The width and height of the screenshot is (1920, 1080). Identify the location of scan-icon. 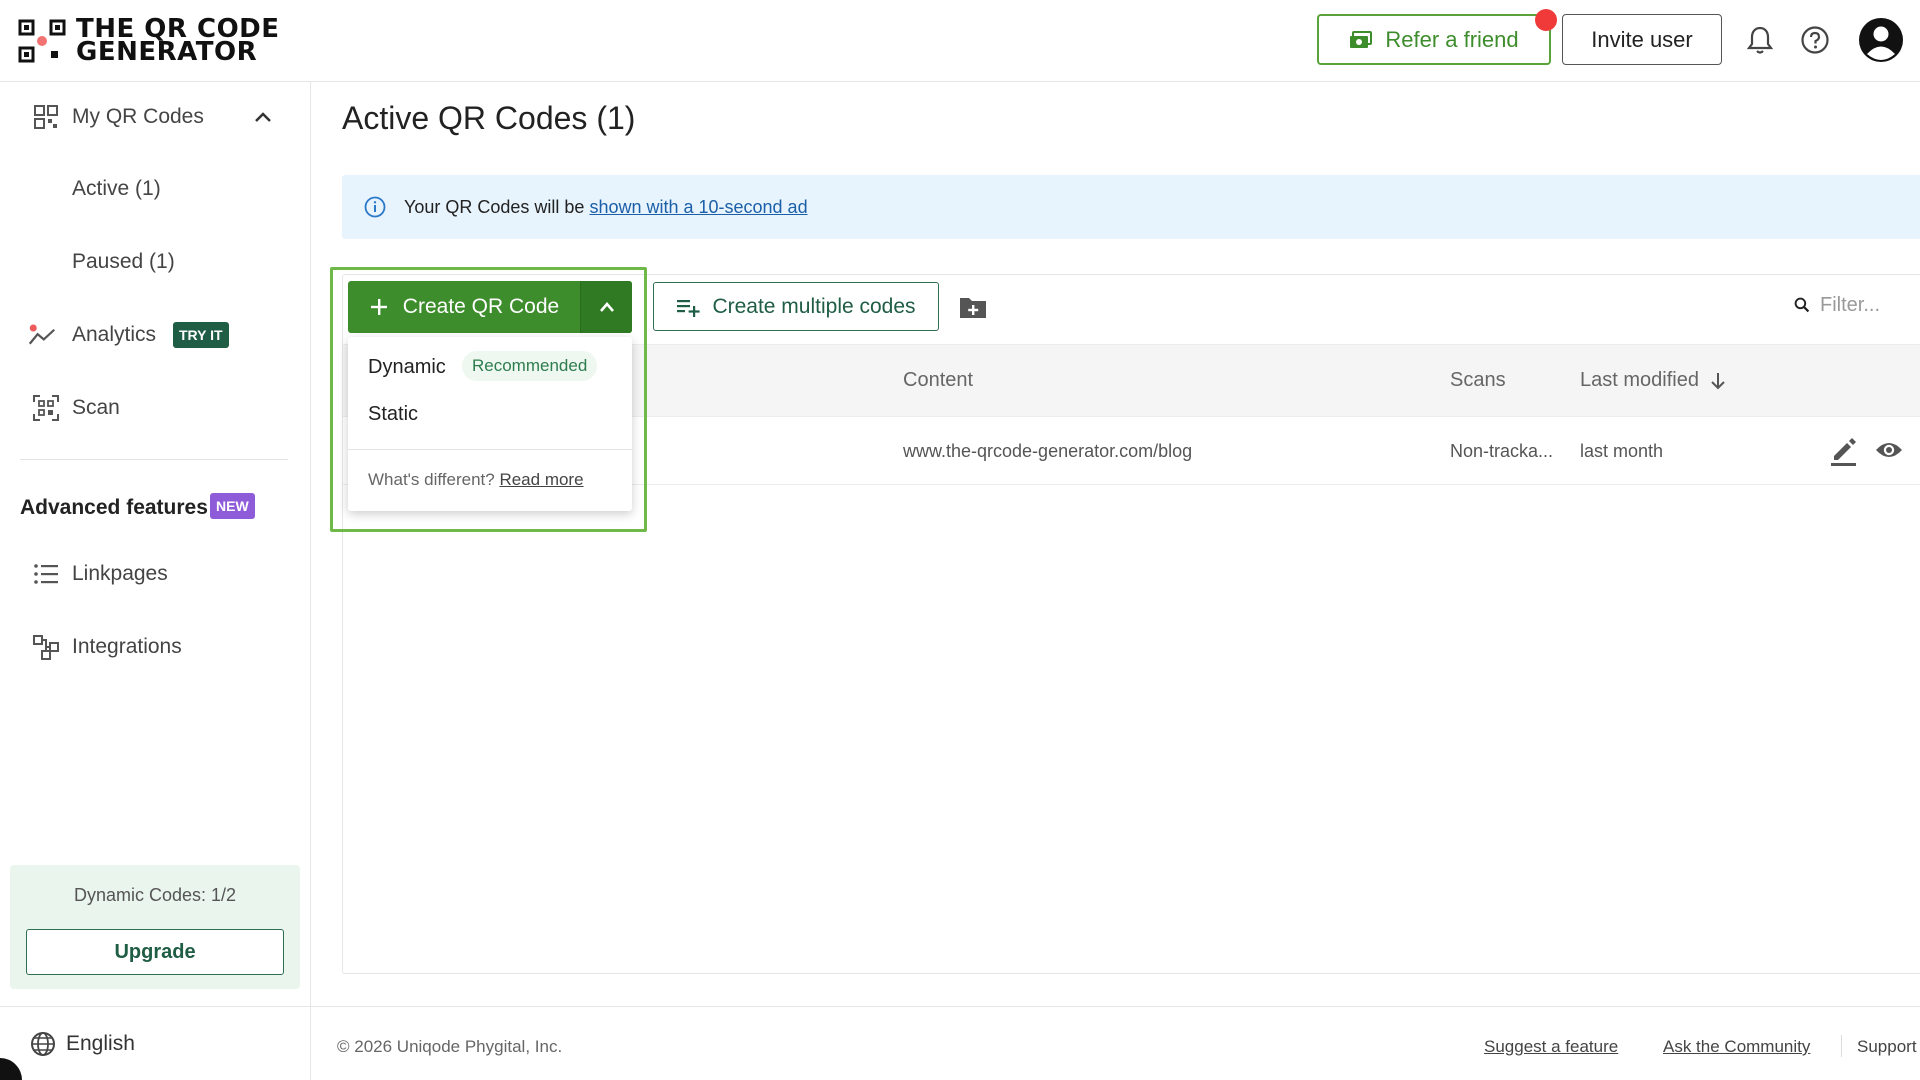
(46, 408).